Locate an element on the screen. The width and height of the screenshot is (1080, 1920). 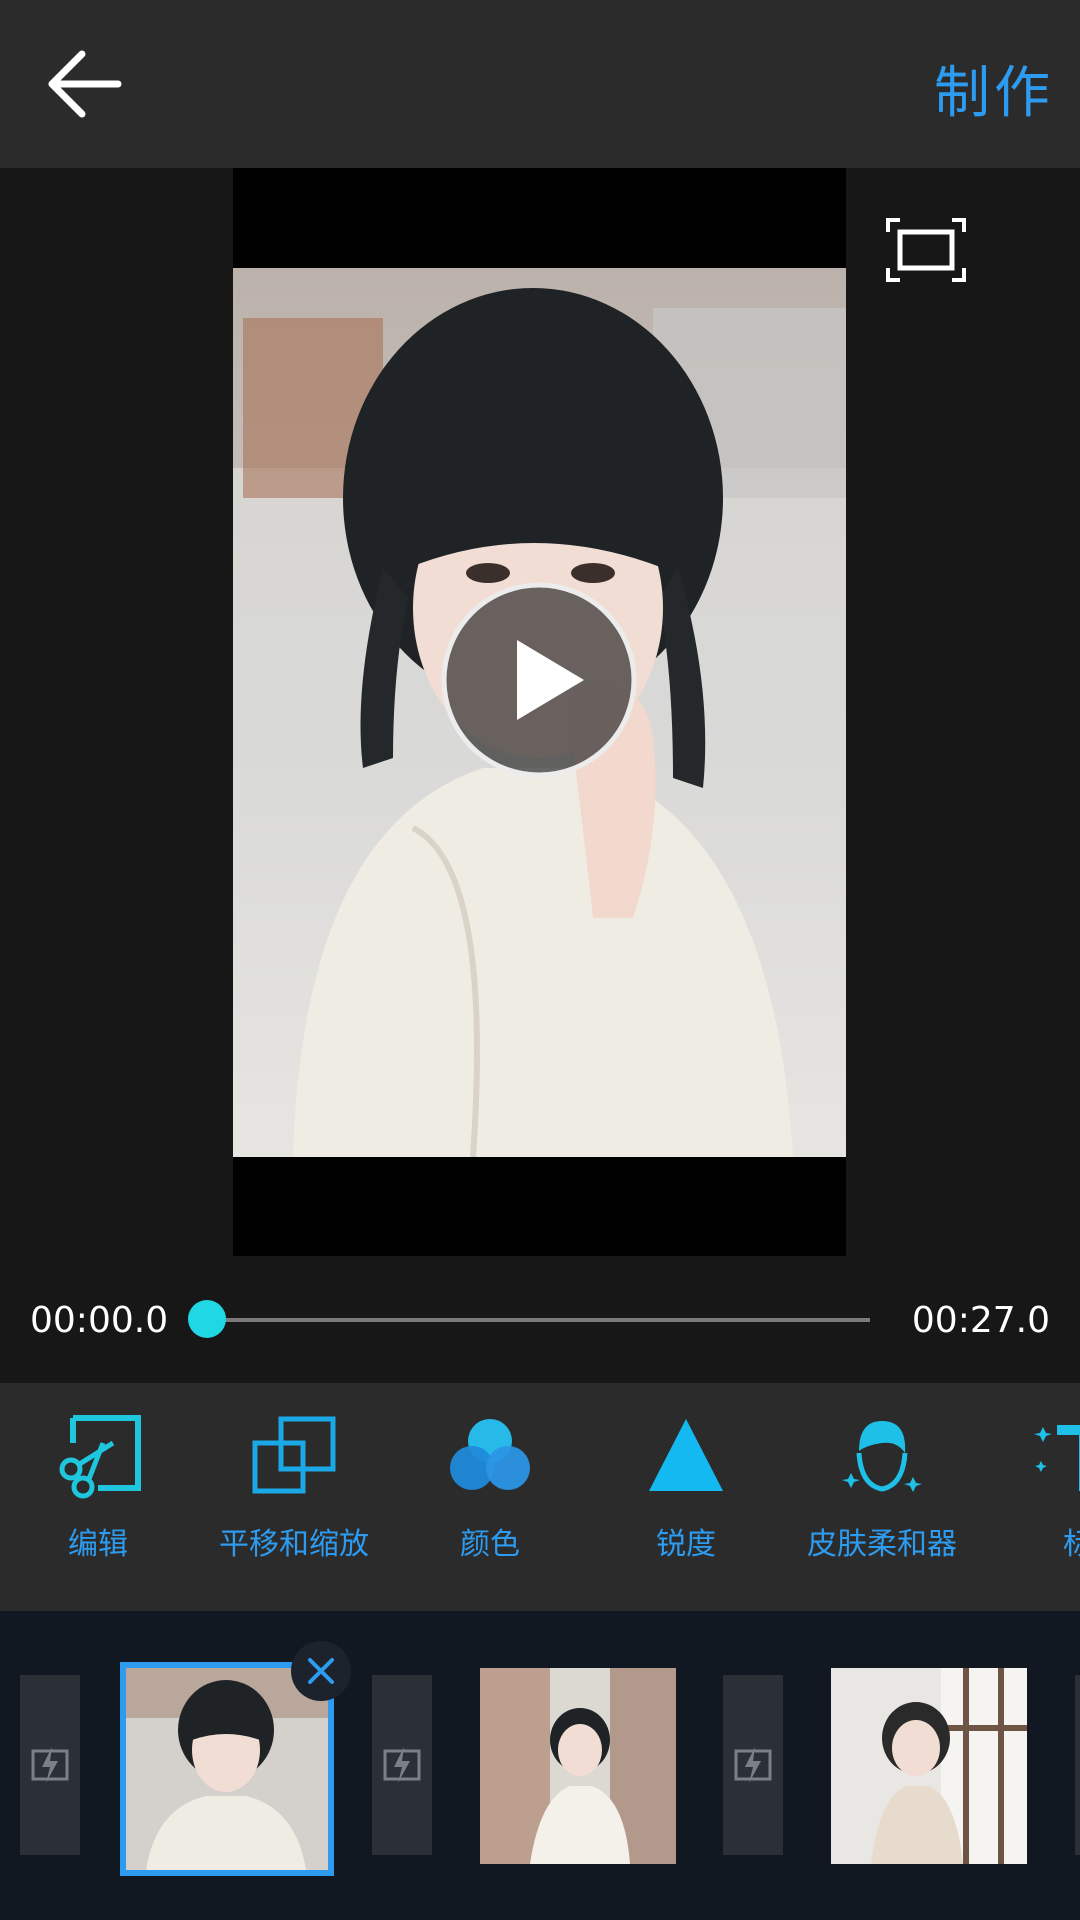
triangle-sharpness-icon is located at coordinates (686, 1455).